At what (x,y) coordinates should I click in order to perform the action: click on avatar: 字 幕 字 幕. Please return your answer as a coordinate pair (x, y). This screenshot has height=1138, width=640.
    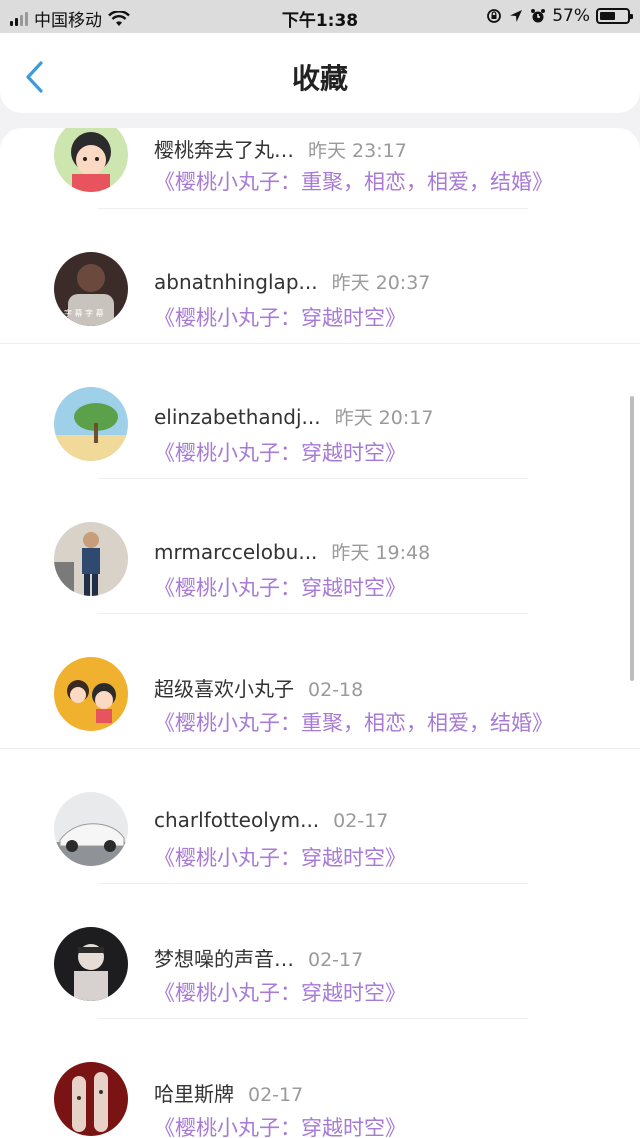
    Looking at the image, I should click on (91, 289).